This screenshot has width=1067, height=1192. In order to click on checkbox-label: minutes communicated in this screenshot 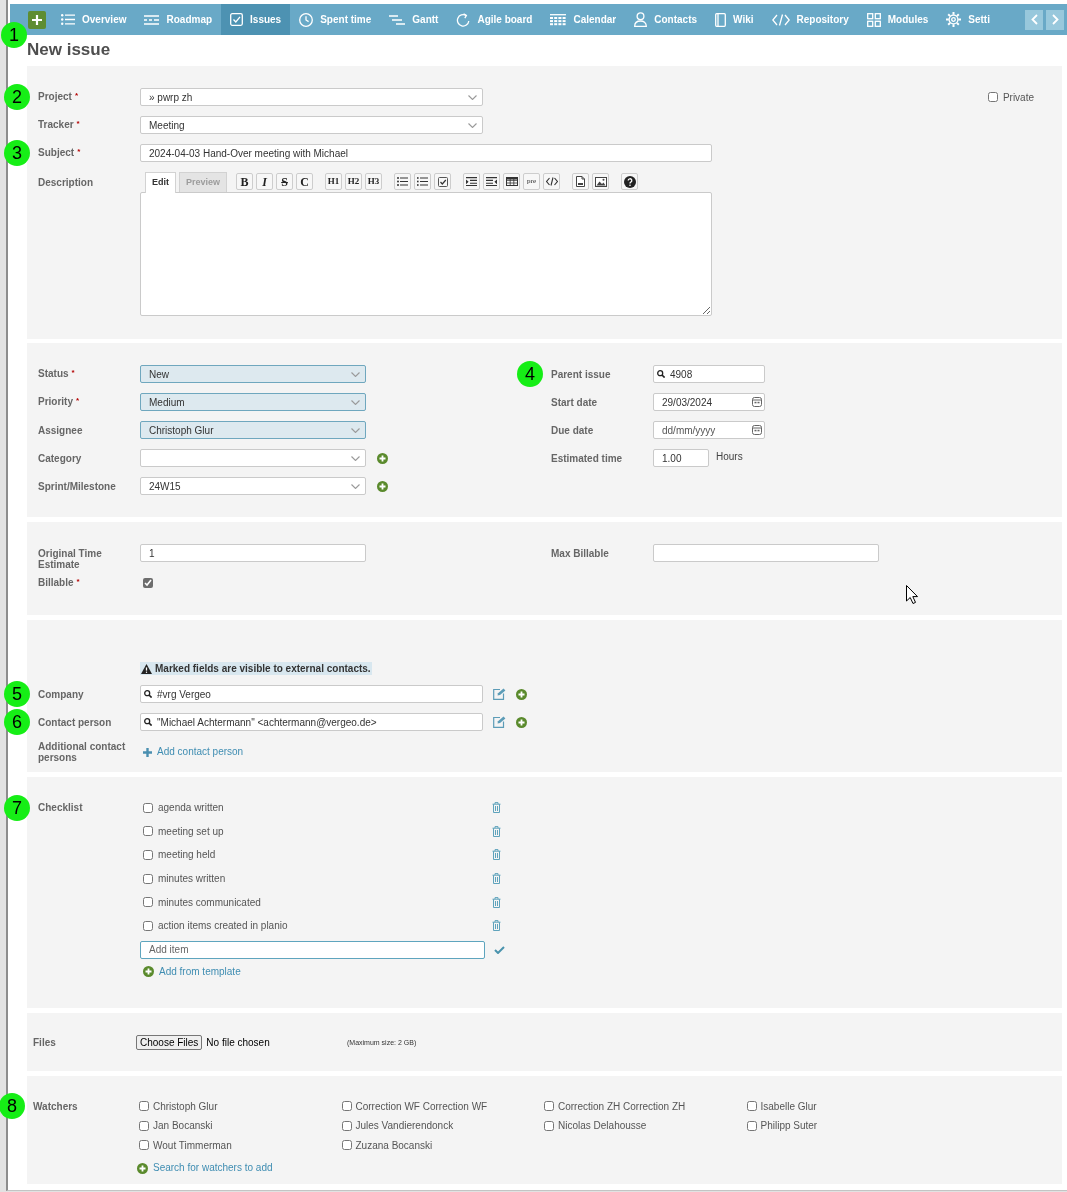, I will do `click(209, 902)`.